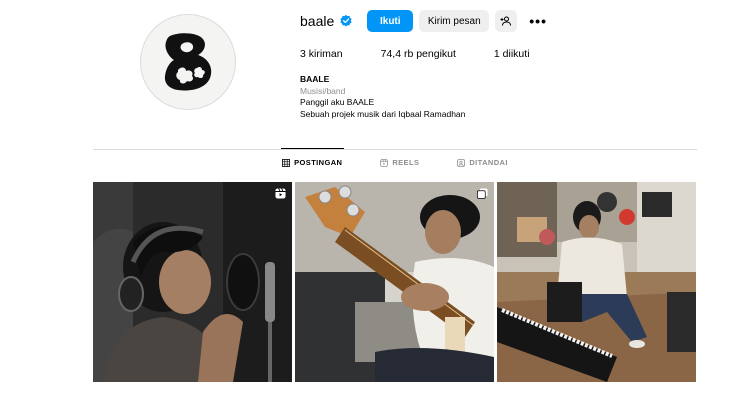 This screenshot has width=750, height=403. I want to click on add-person-icon, so click(506, 21).